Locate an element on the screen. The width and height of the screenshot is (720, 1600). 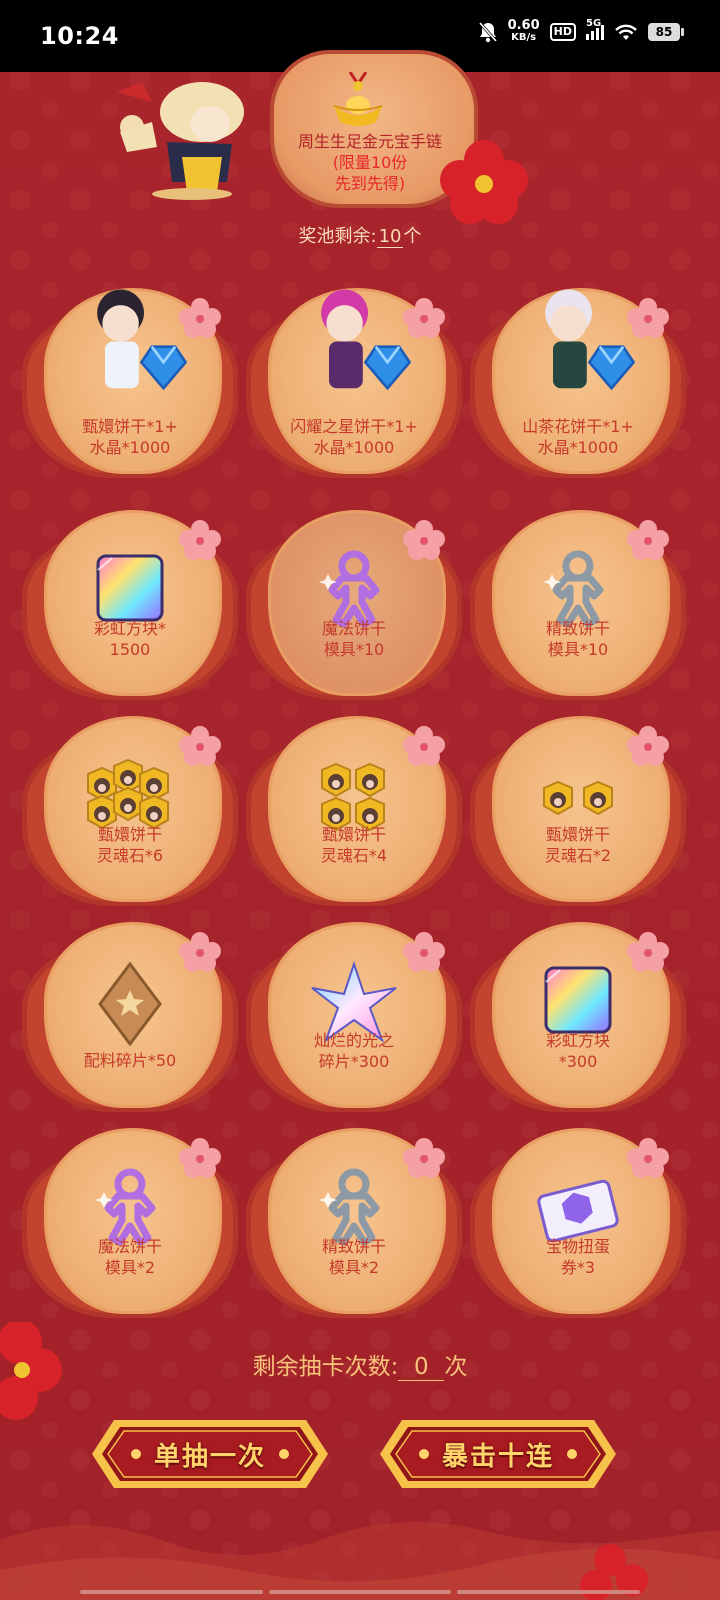
prize-label-line: 闪耀之星饼干*1+ is located at coordinates (354, 426).